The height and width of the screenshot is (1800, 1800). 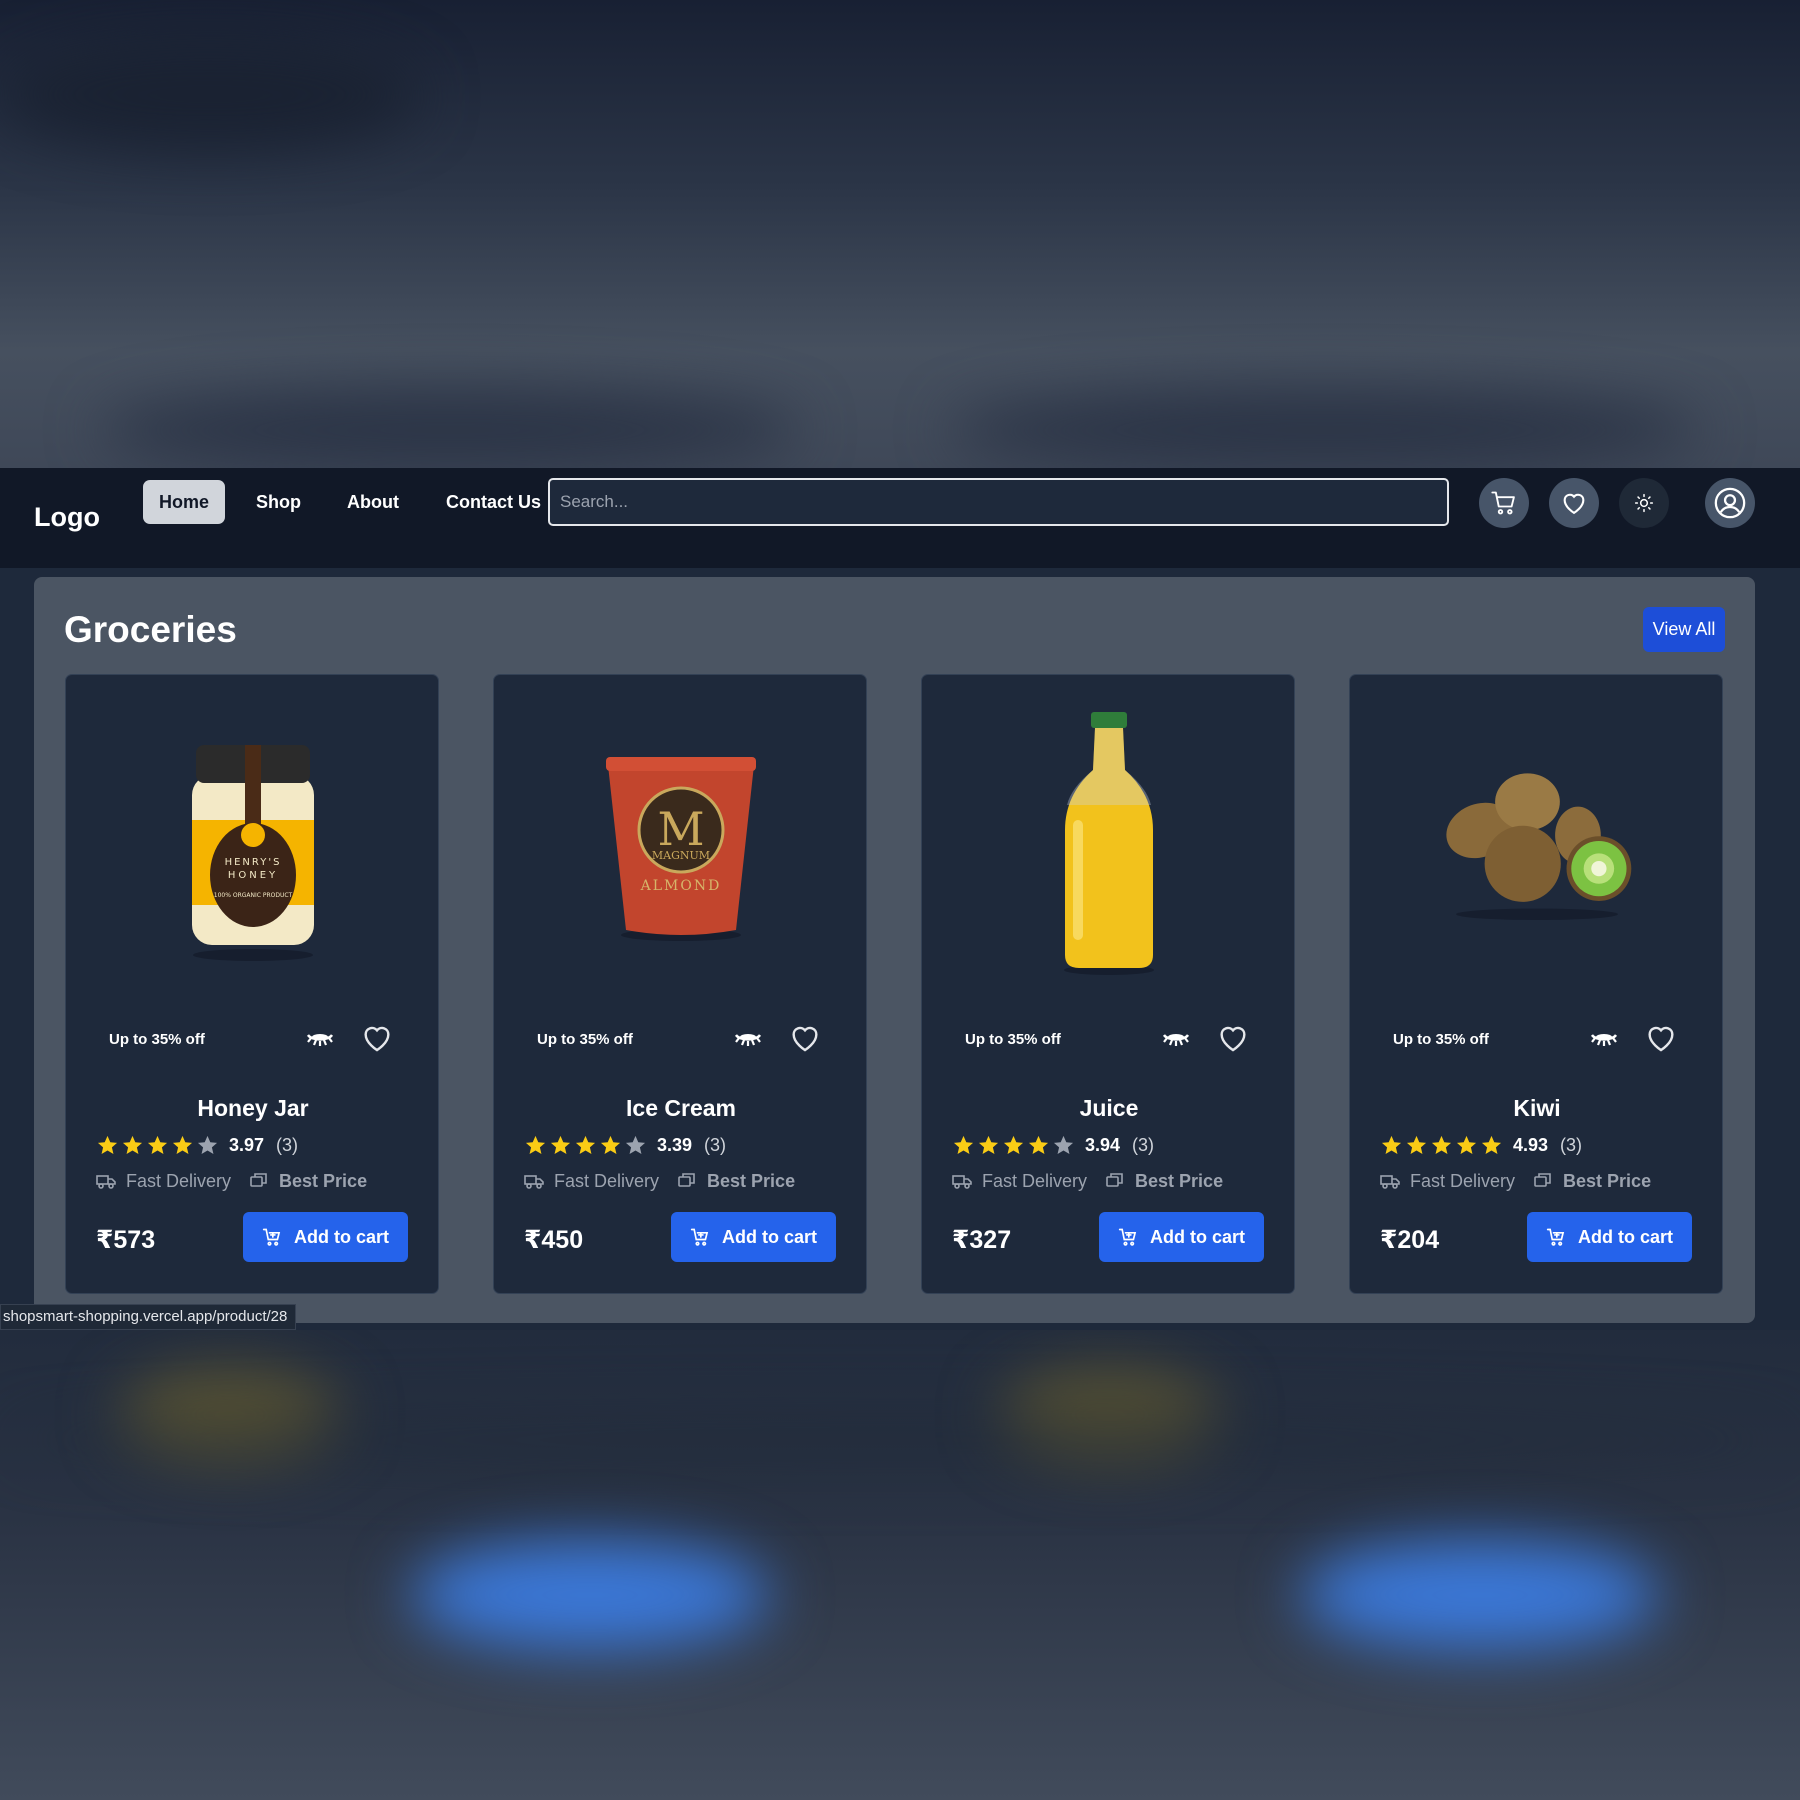 I want to click on product-image-kiwi, so click(x=1537, y=840).